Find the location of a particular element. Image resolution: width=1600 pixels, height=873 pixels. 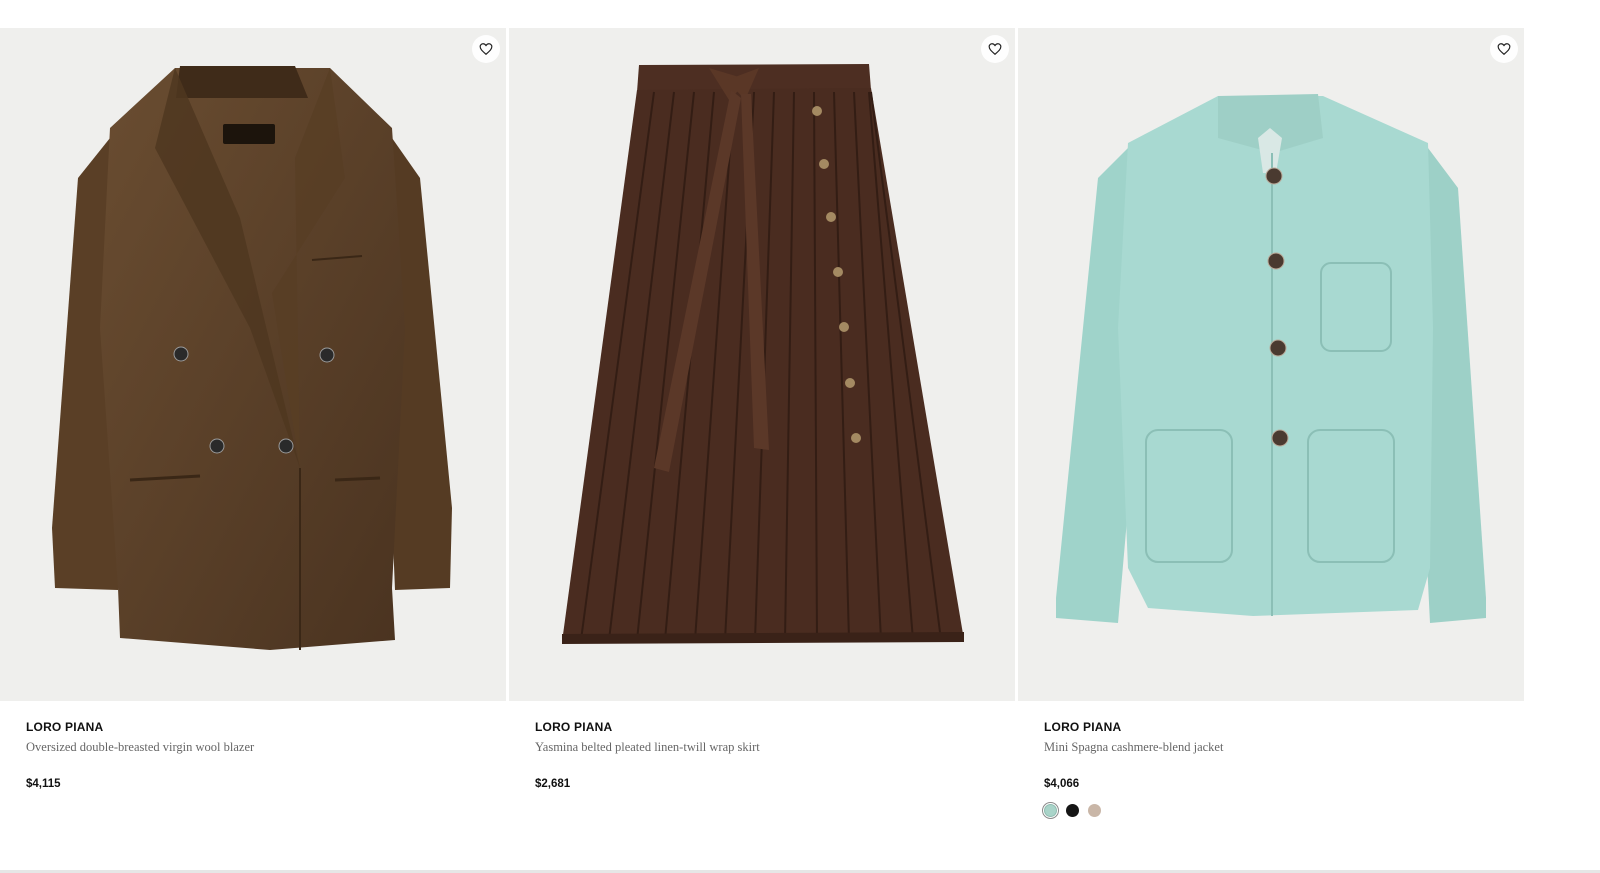

product-price: $4,066 is located at coordinates (1062, 784).